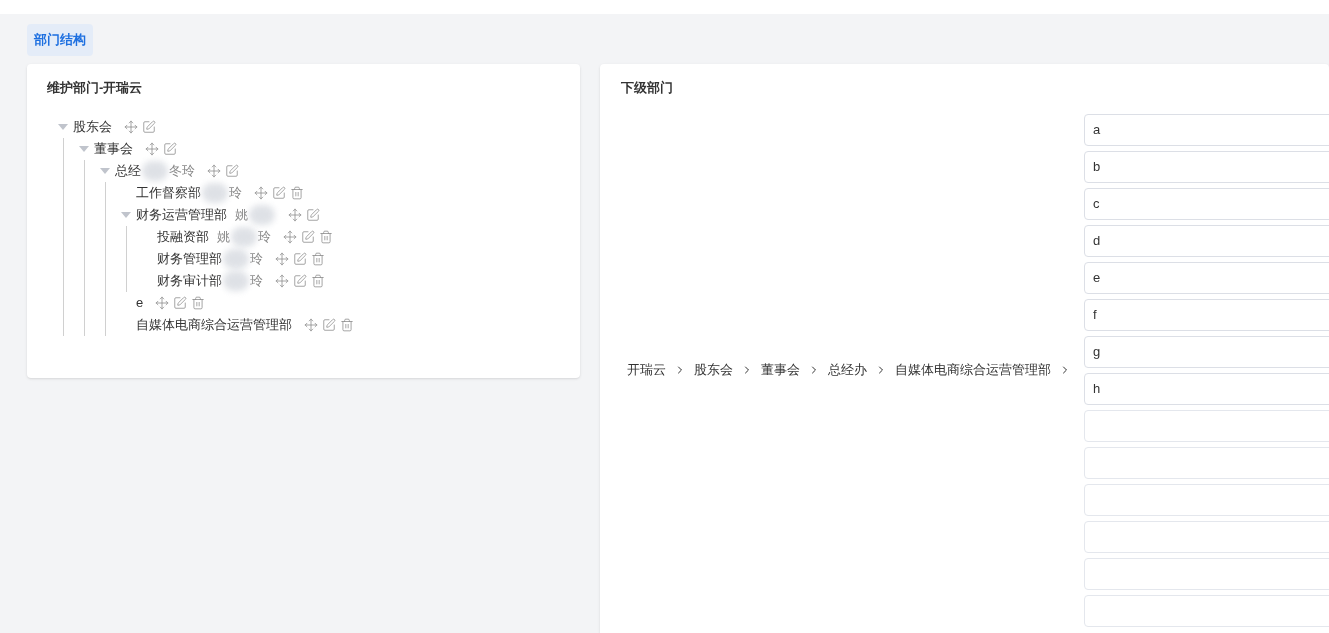 The image size is (1329, 633). Describe the element at coordinates (183, 236) in the screenshot. I see `department-name: 投融资部` at that location.